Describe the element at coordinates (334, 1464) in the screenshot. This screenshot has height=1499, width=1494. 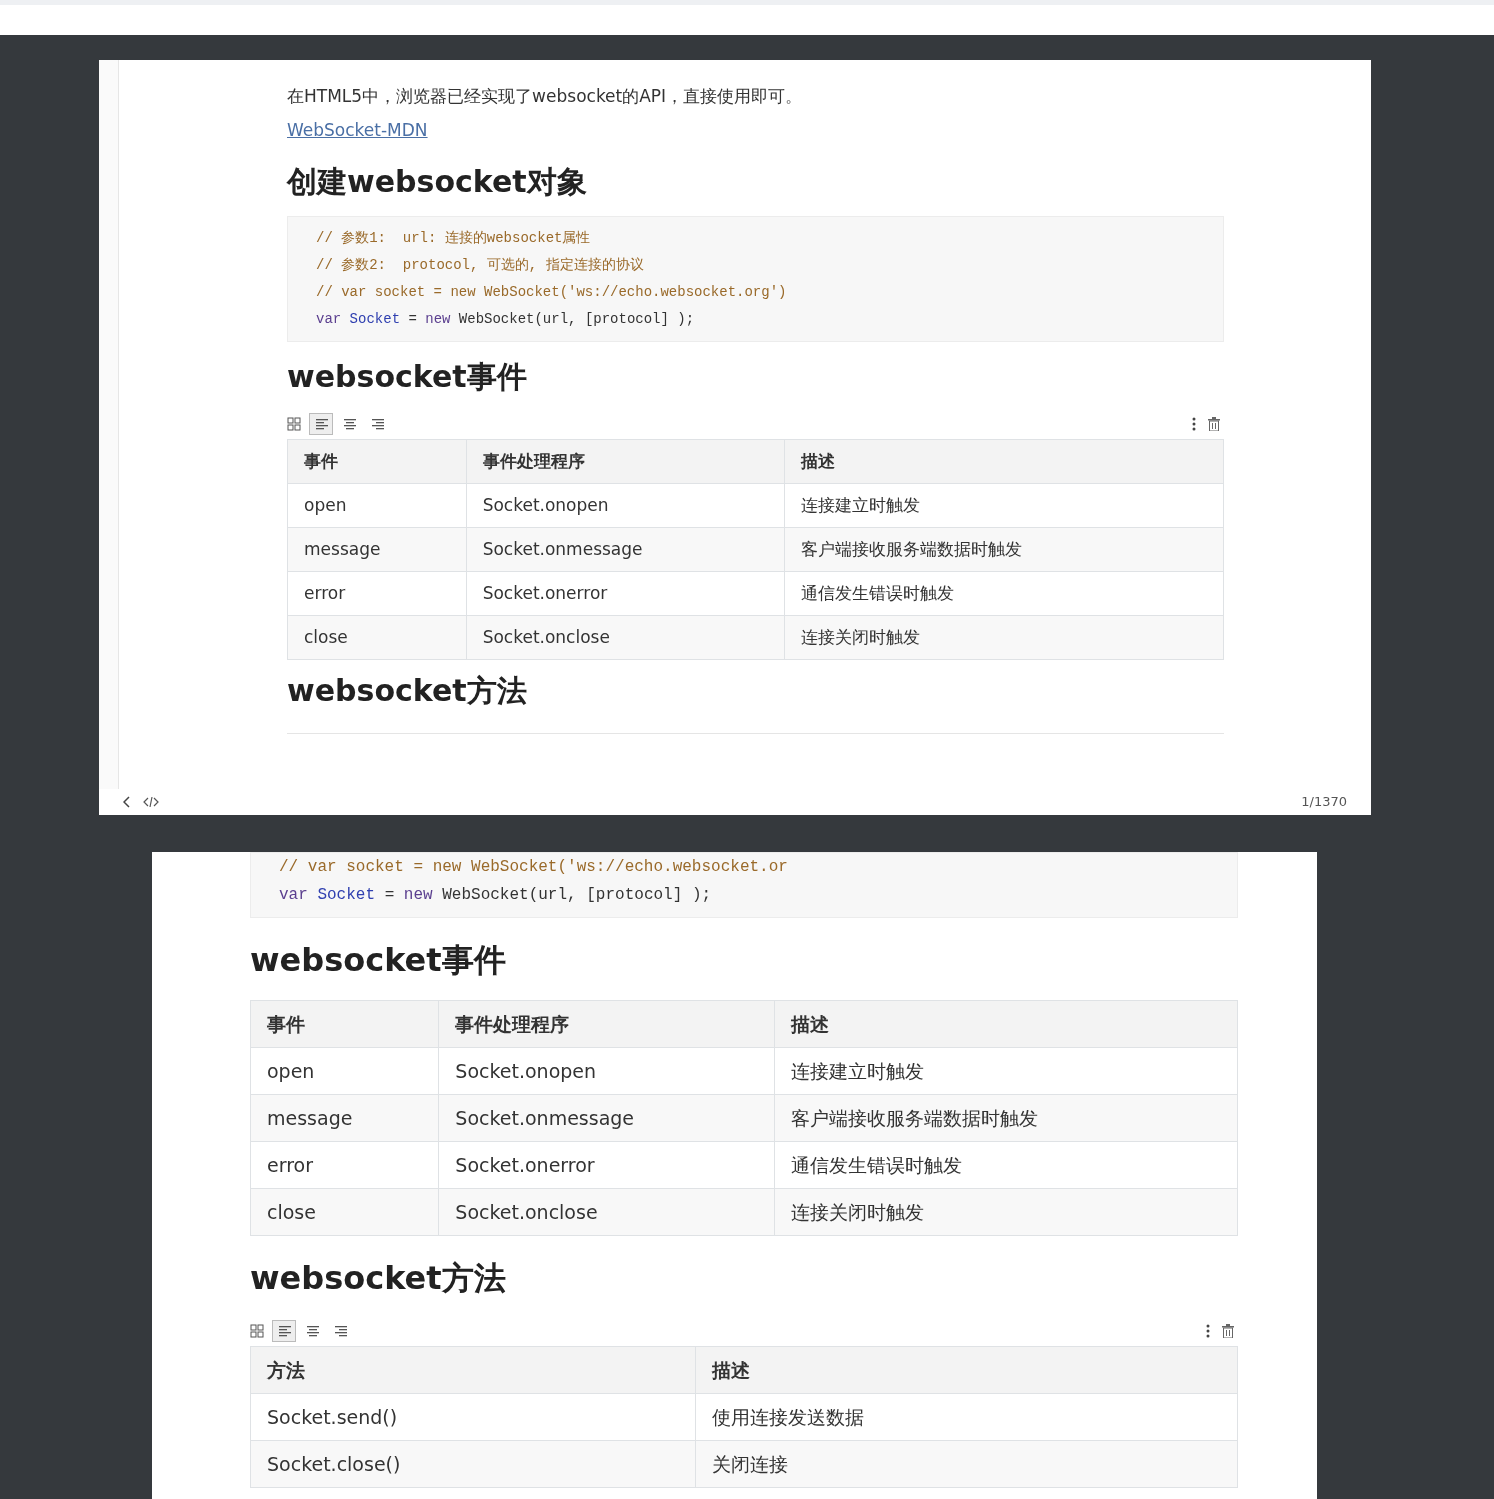
I see `table-cell-text: Socket.close()` at that location.